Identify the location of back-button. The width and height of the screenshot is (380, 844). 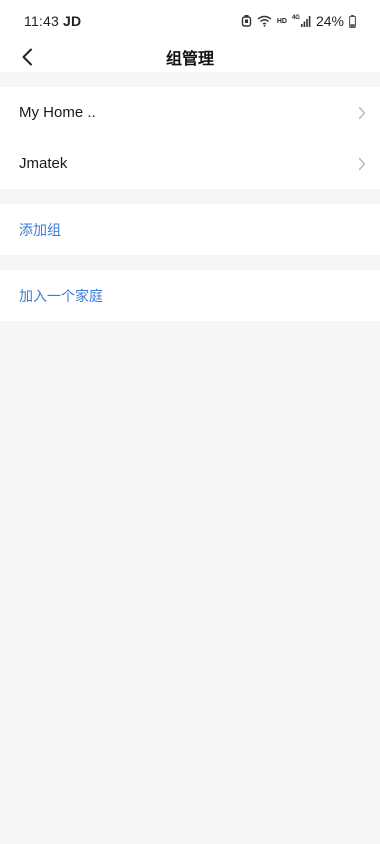
(27, 57).